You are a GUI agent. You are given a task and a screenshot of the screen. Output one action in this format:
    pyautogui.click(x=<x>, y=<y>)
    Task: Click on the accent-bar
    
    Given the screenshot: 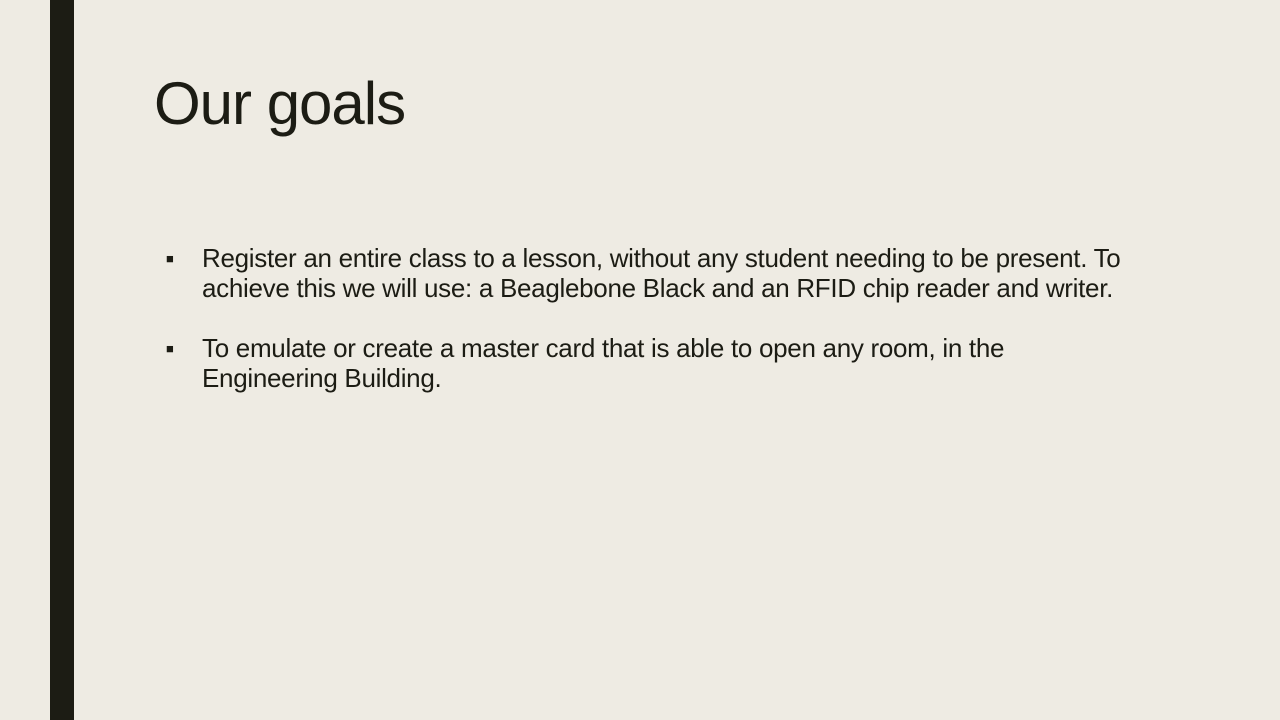 What is the action you would take?
    pyautogui.click(x=62, y=360)
    